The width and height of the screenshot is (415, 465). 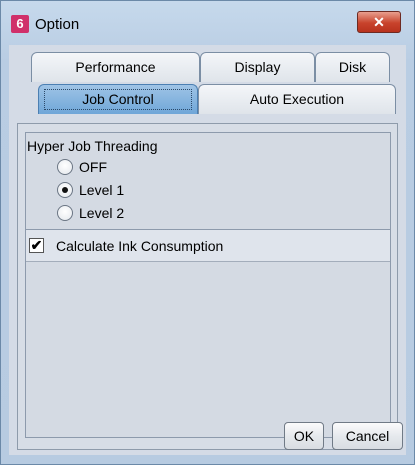 I want to click on radio-label: Level 2, so click(x=102, y=213).